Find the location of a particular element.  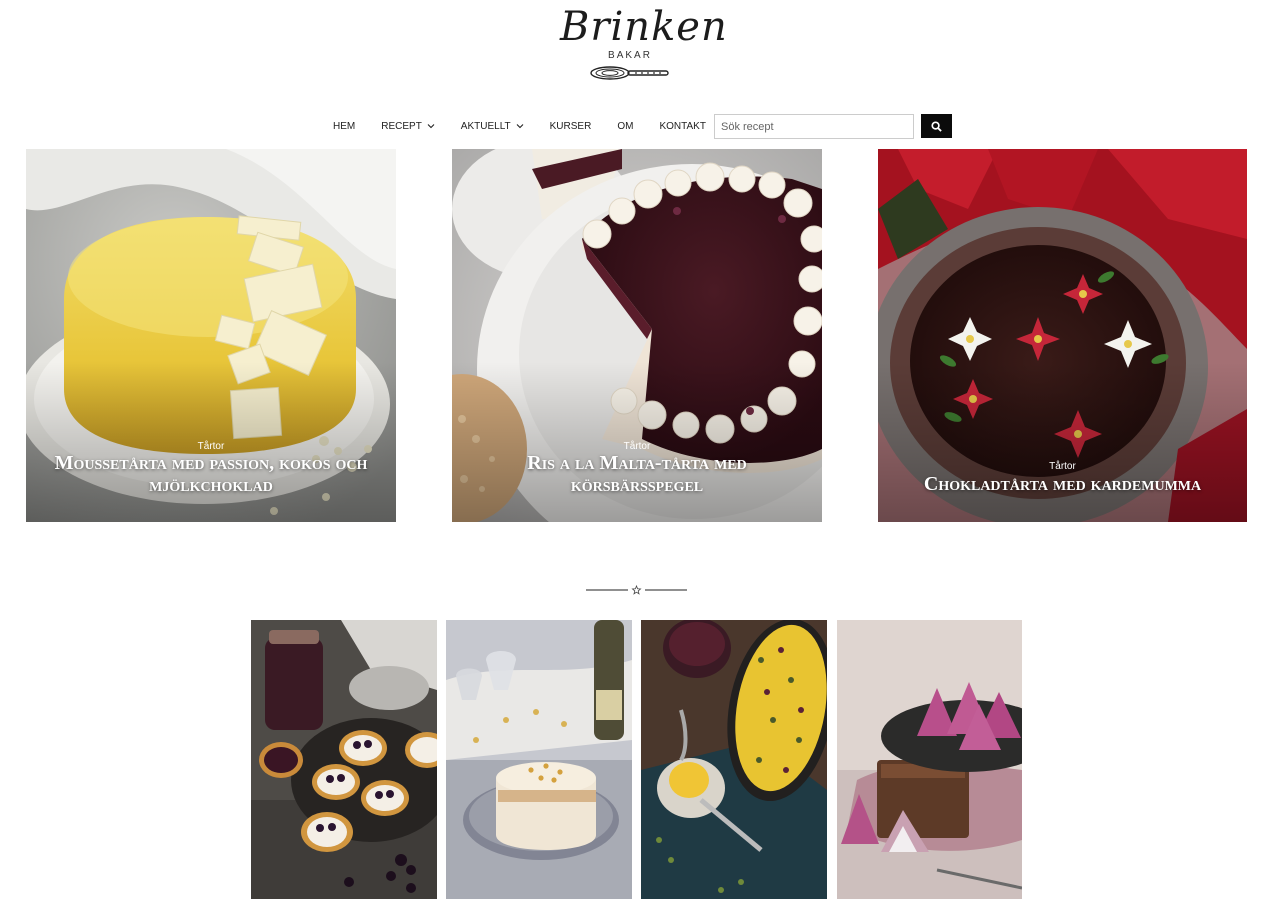

star-icon is located at coordinates (636, 589).